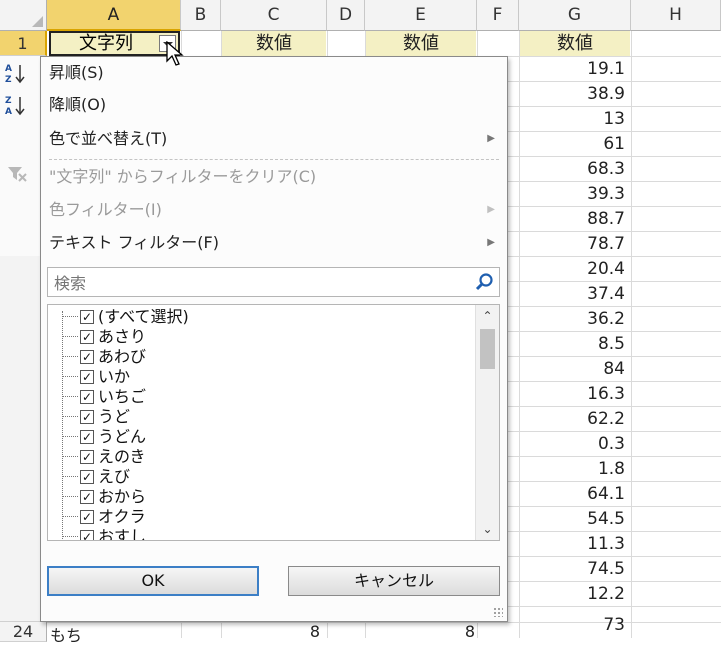 Image resolution: width=721 pixels, height=646 pixels. What do you see at coordinates (487, 349) in the screenshot?
I see `scrollbar-thumb` at bounding box center [487, 349].